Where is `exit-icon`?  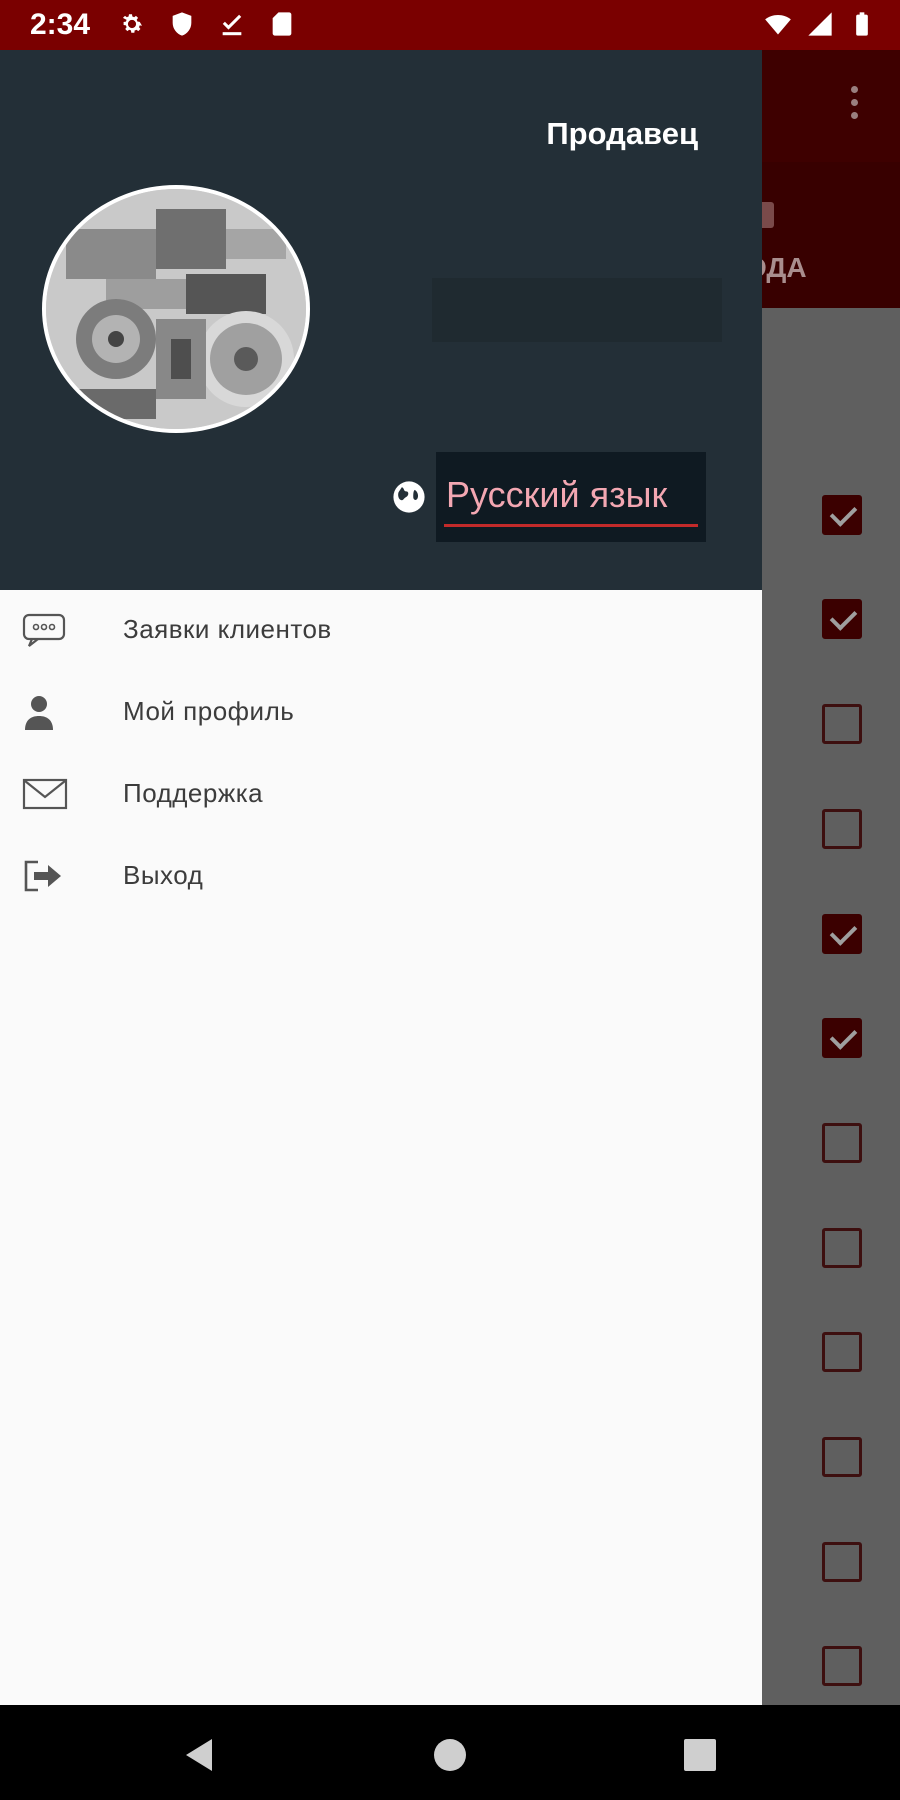 exit-icon is located at coordinates (42, 876).